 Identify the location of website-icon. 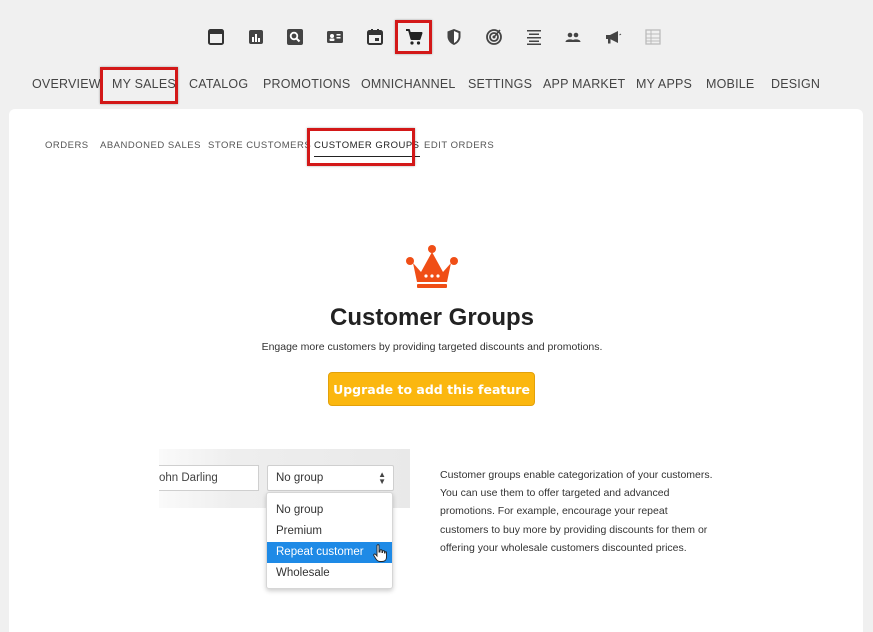
(216, 37).